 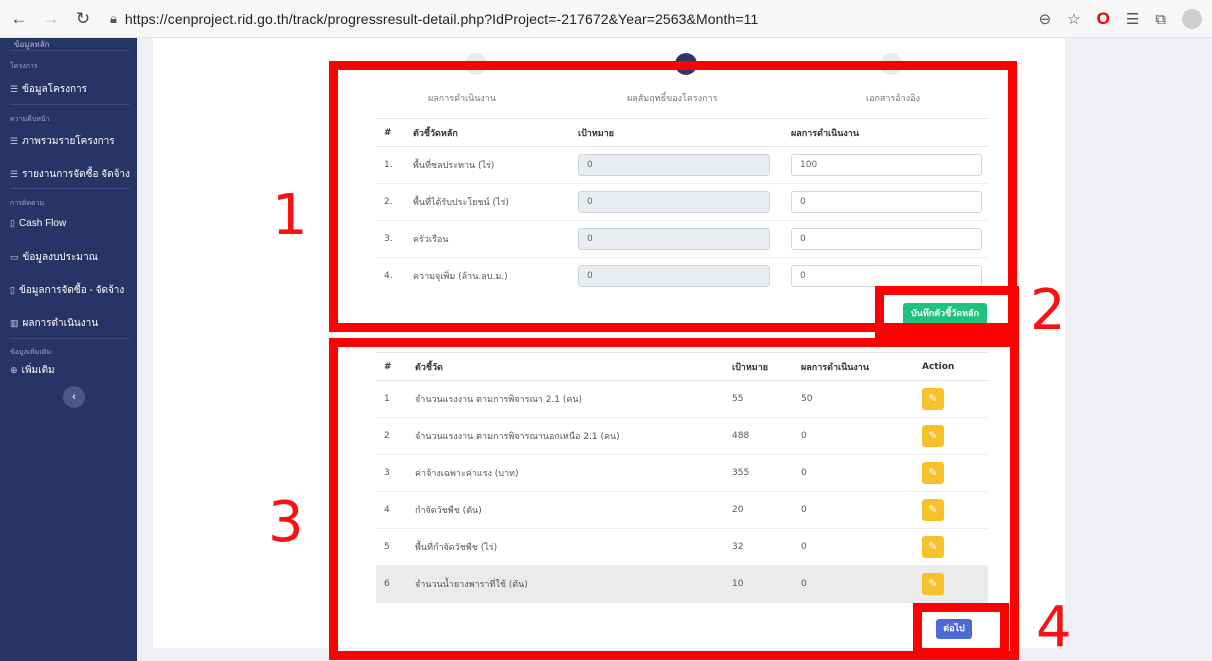 I want to click on refresh-icon: ↻, so click(x=83, y=19).